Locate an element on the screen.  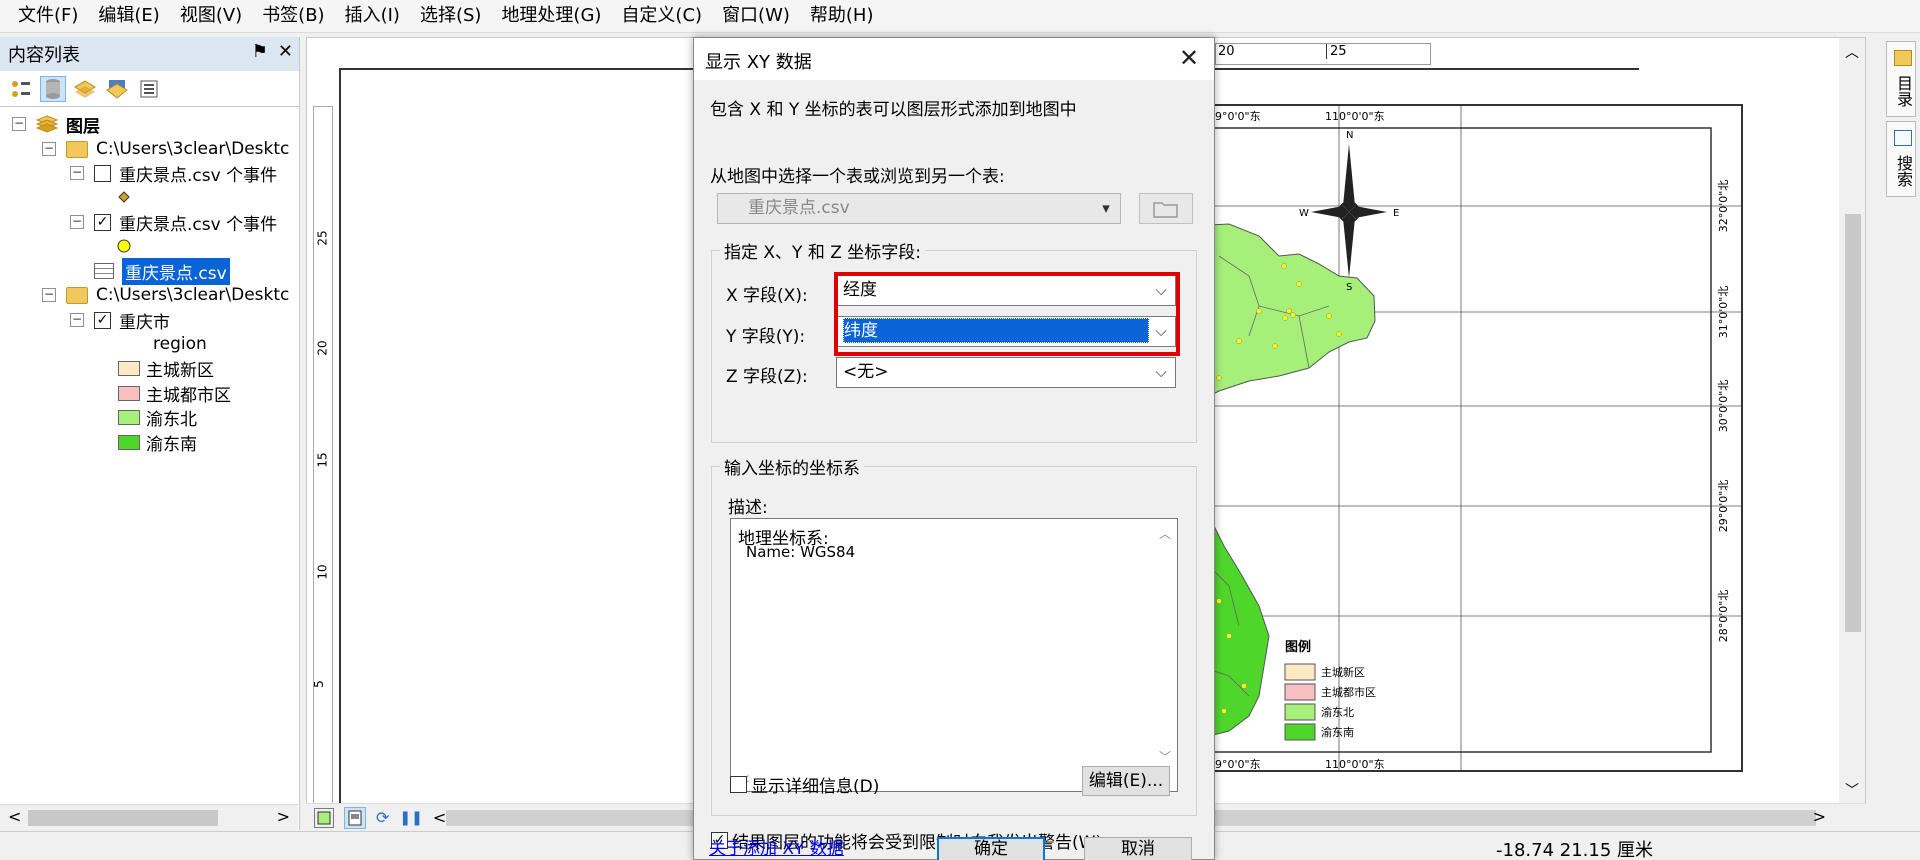
vertical-ruler: 25 20 15 10 5 is located at coordinates (322, 456).